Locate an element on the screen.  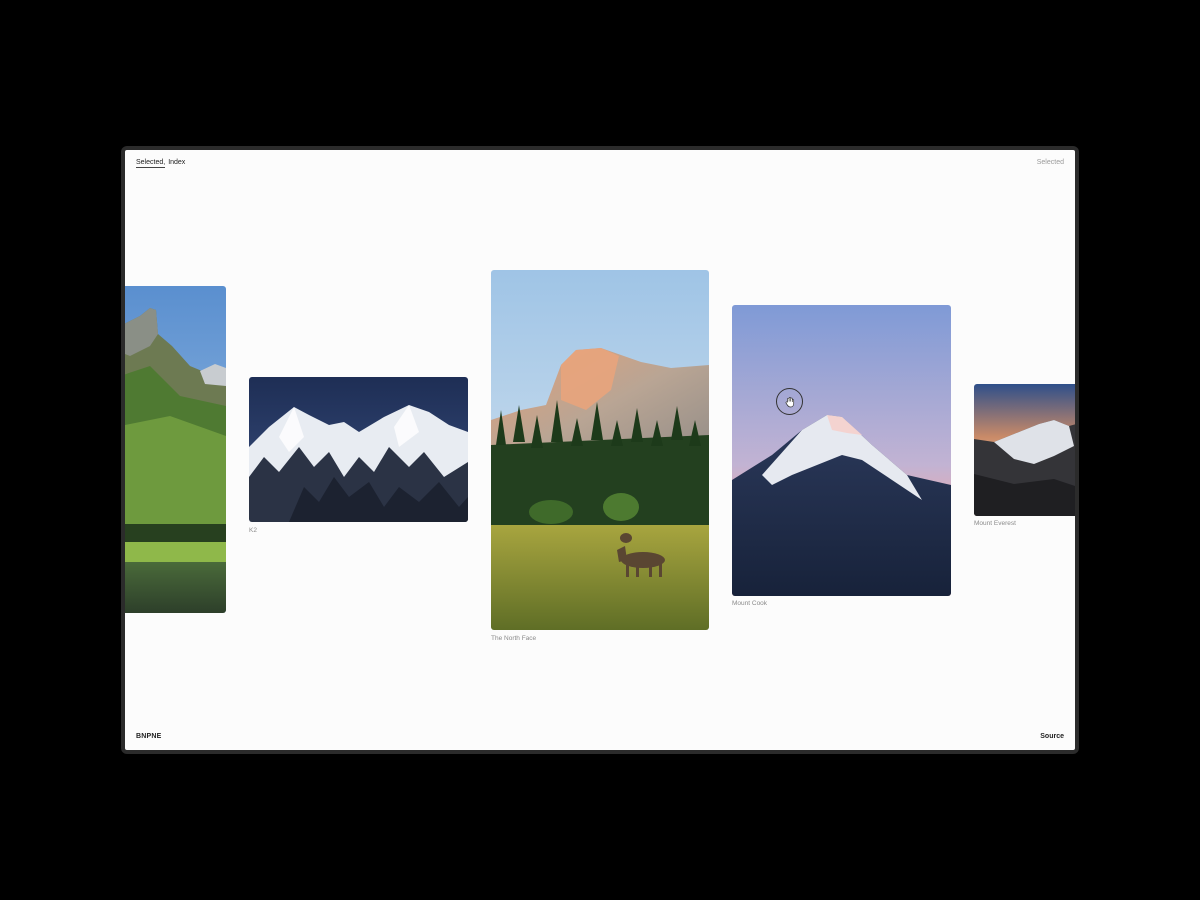
current-section-label: Selected is located at coordinates (1050, 162).